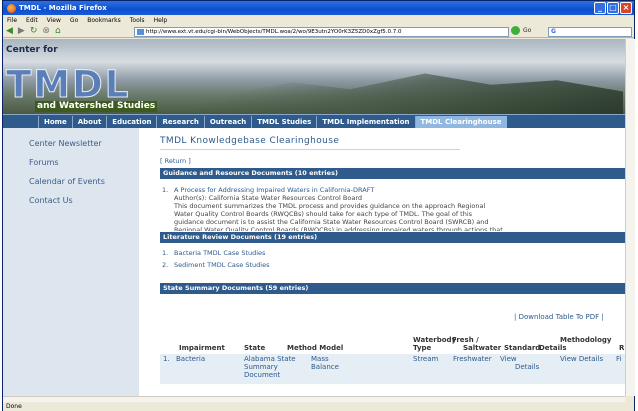 This screenshot has width=638, height=411. I want to click on home-icon: ⌂, so click(58, 31).